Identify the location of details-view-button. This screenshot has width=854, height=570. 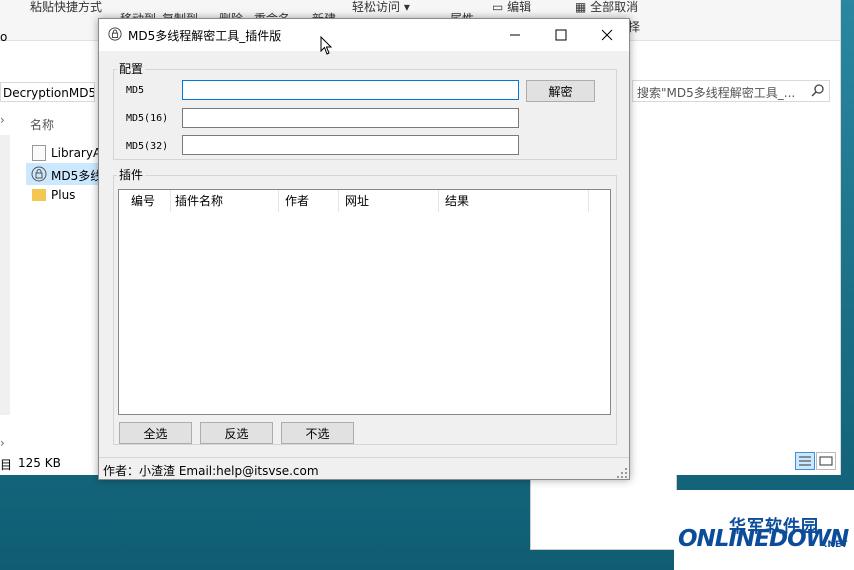
(805, 461).